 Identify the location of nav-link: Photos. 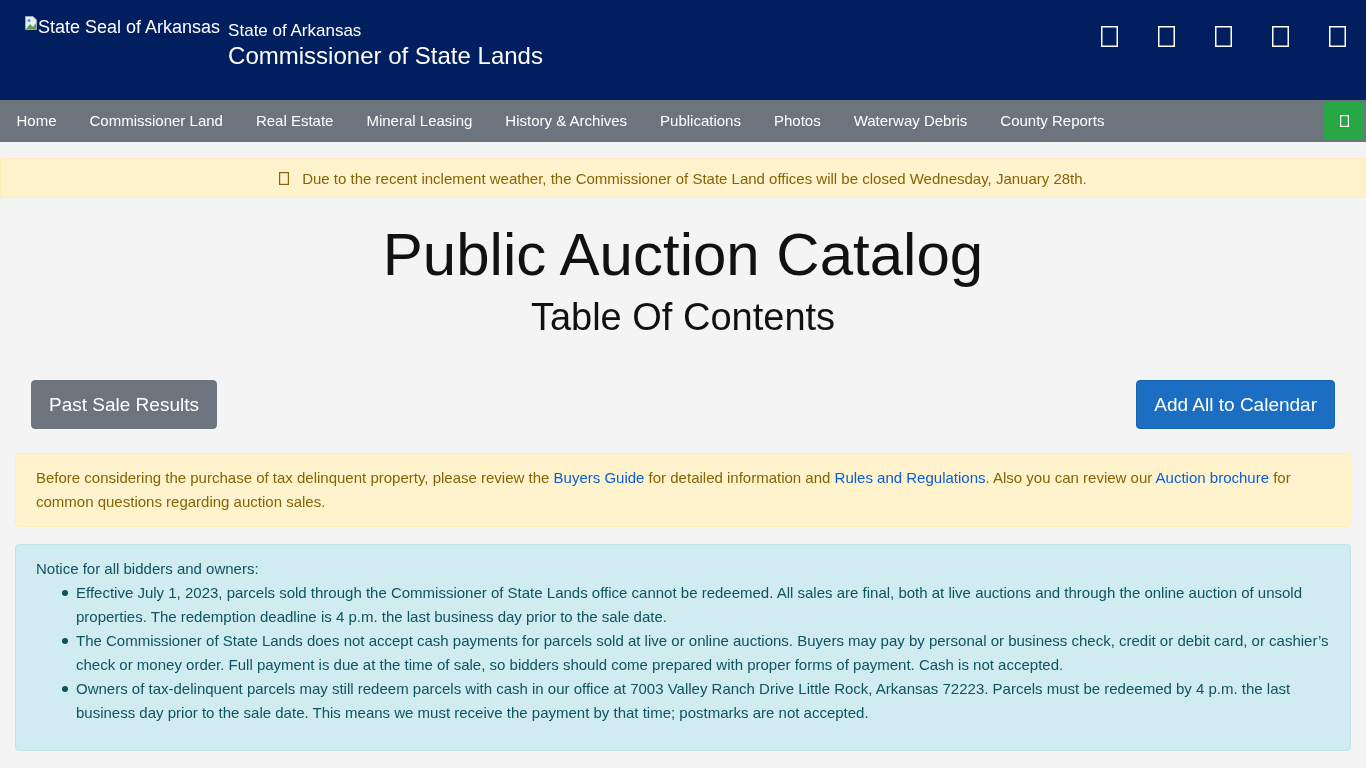
(797, 121).